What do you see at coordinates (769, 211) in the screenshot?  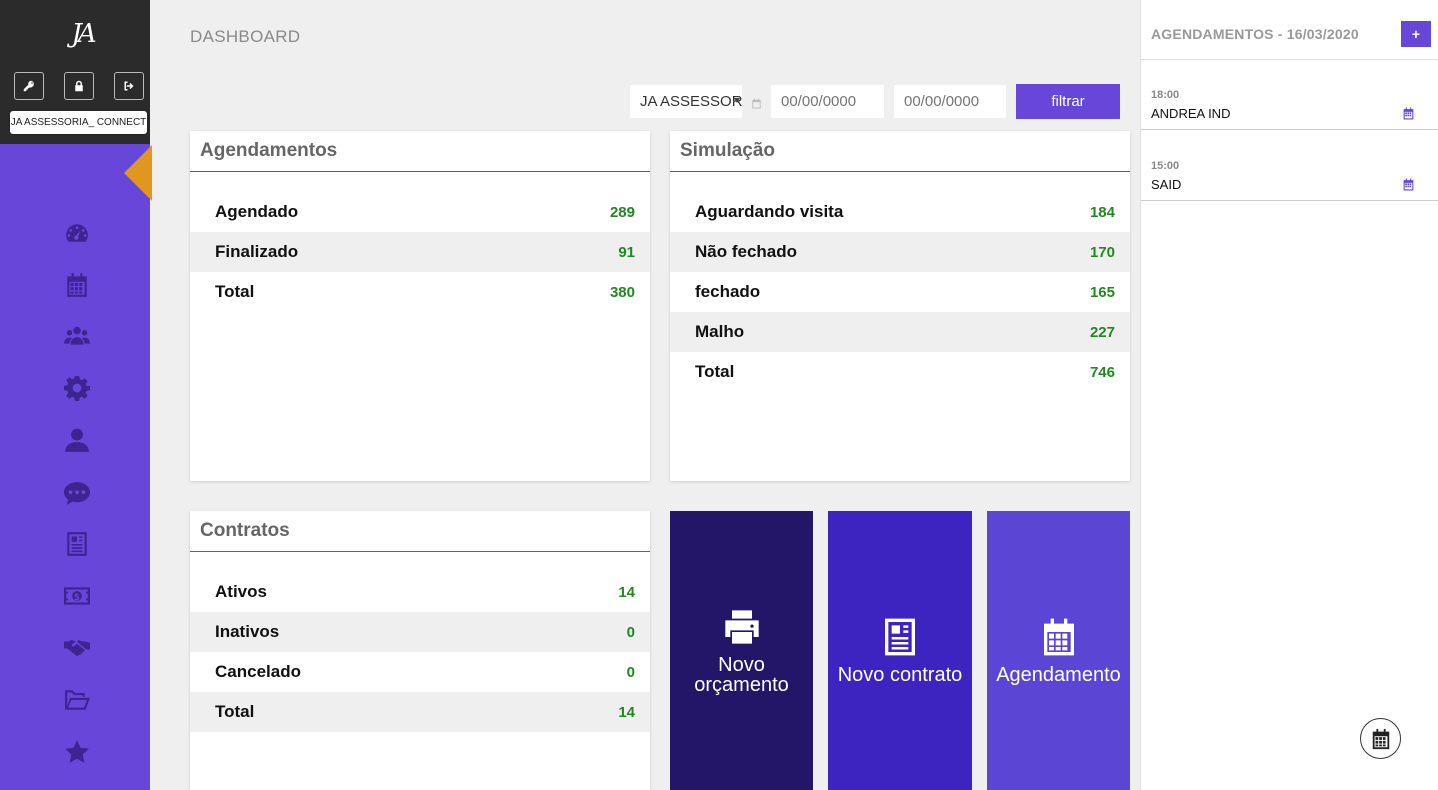 I see `stat-label: Aguardando visita` at bounding box center [769, 211].